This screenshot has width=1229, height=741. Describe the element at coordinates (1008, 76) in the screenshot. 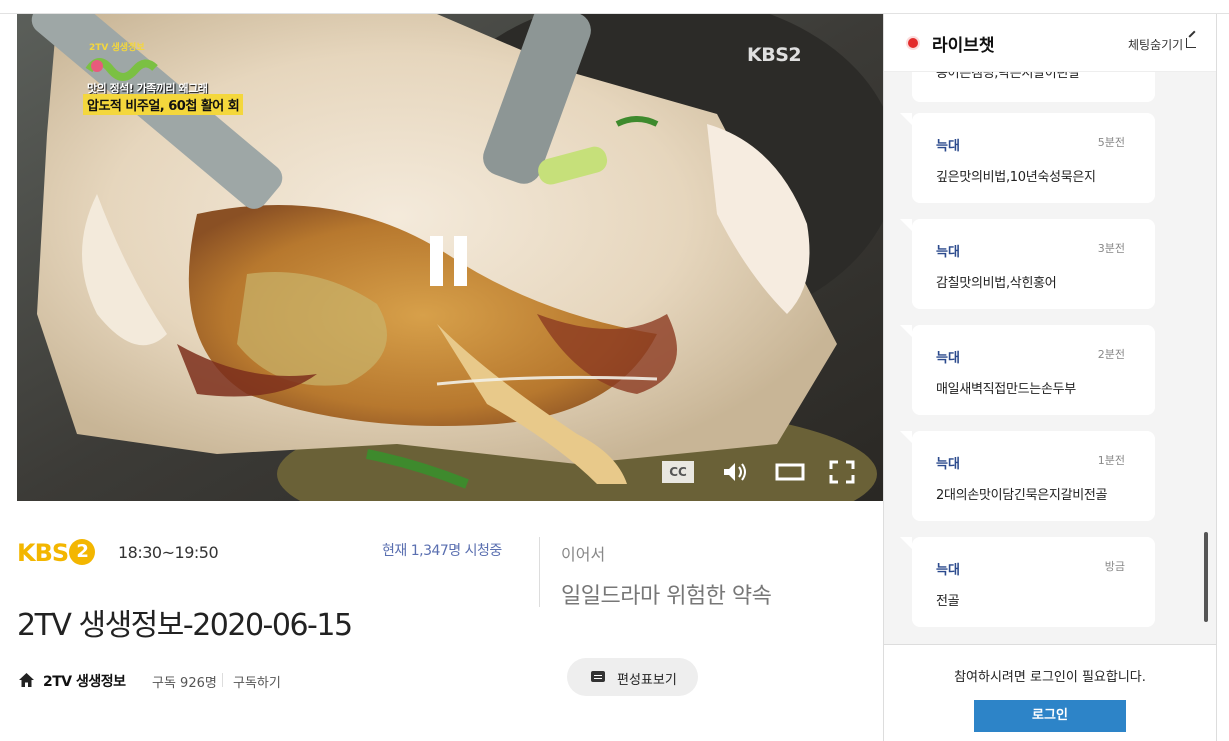

I see `chat-message-text: 농어튼캠핑,탁튼저갈이린갈` at that location.